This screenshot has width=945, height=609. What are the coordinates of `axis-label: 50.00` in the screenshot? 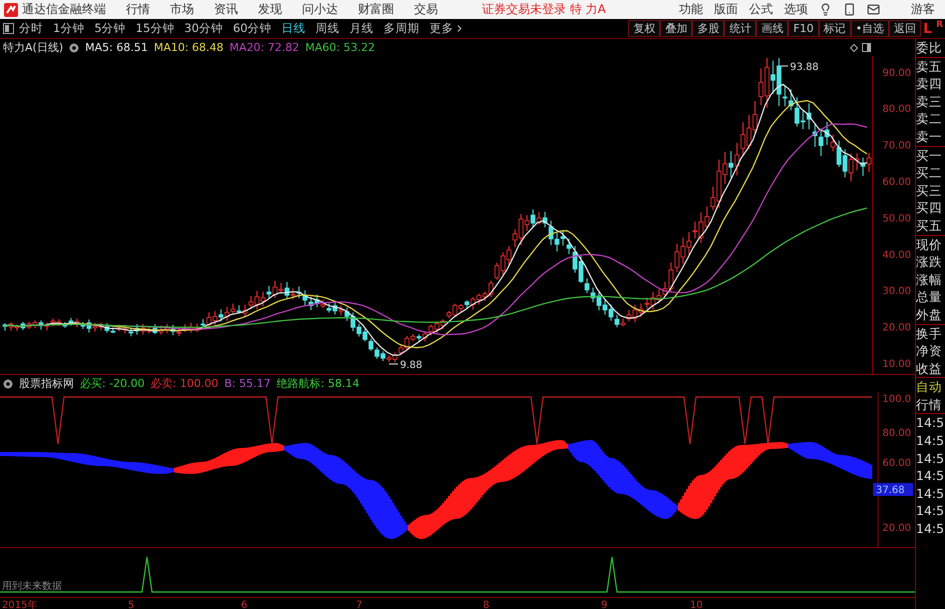 It's located at (896, 218).